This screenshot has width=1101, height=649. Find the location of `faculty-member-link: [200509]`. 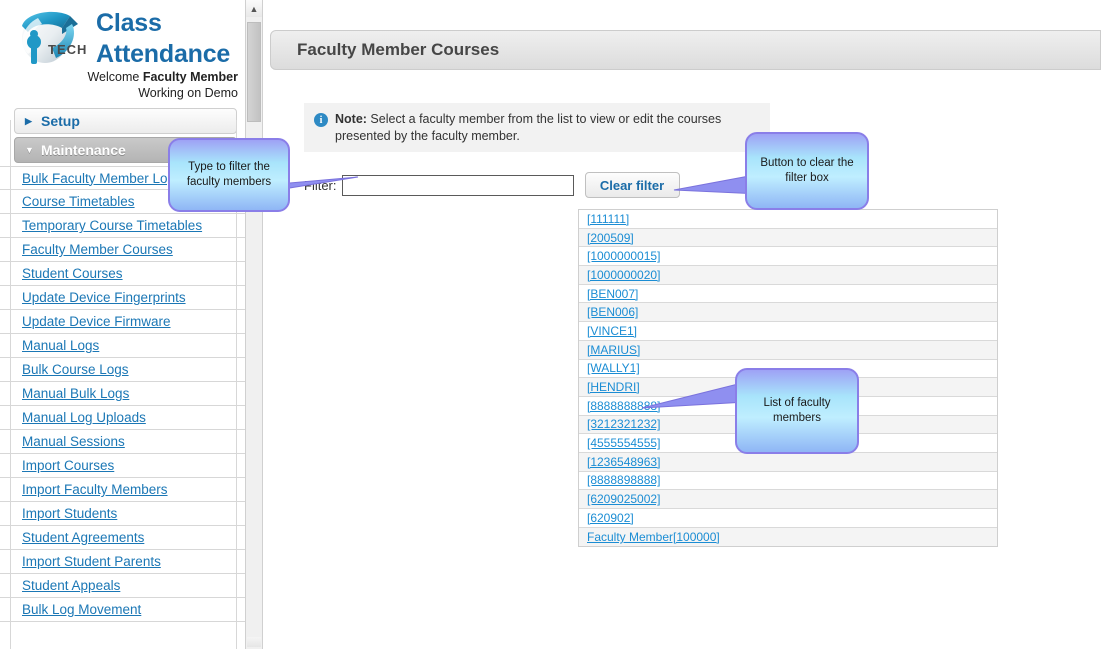

faculty-member-link: [200509] is located at coordinates (610, 238).